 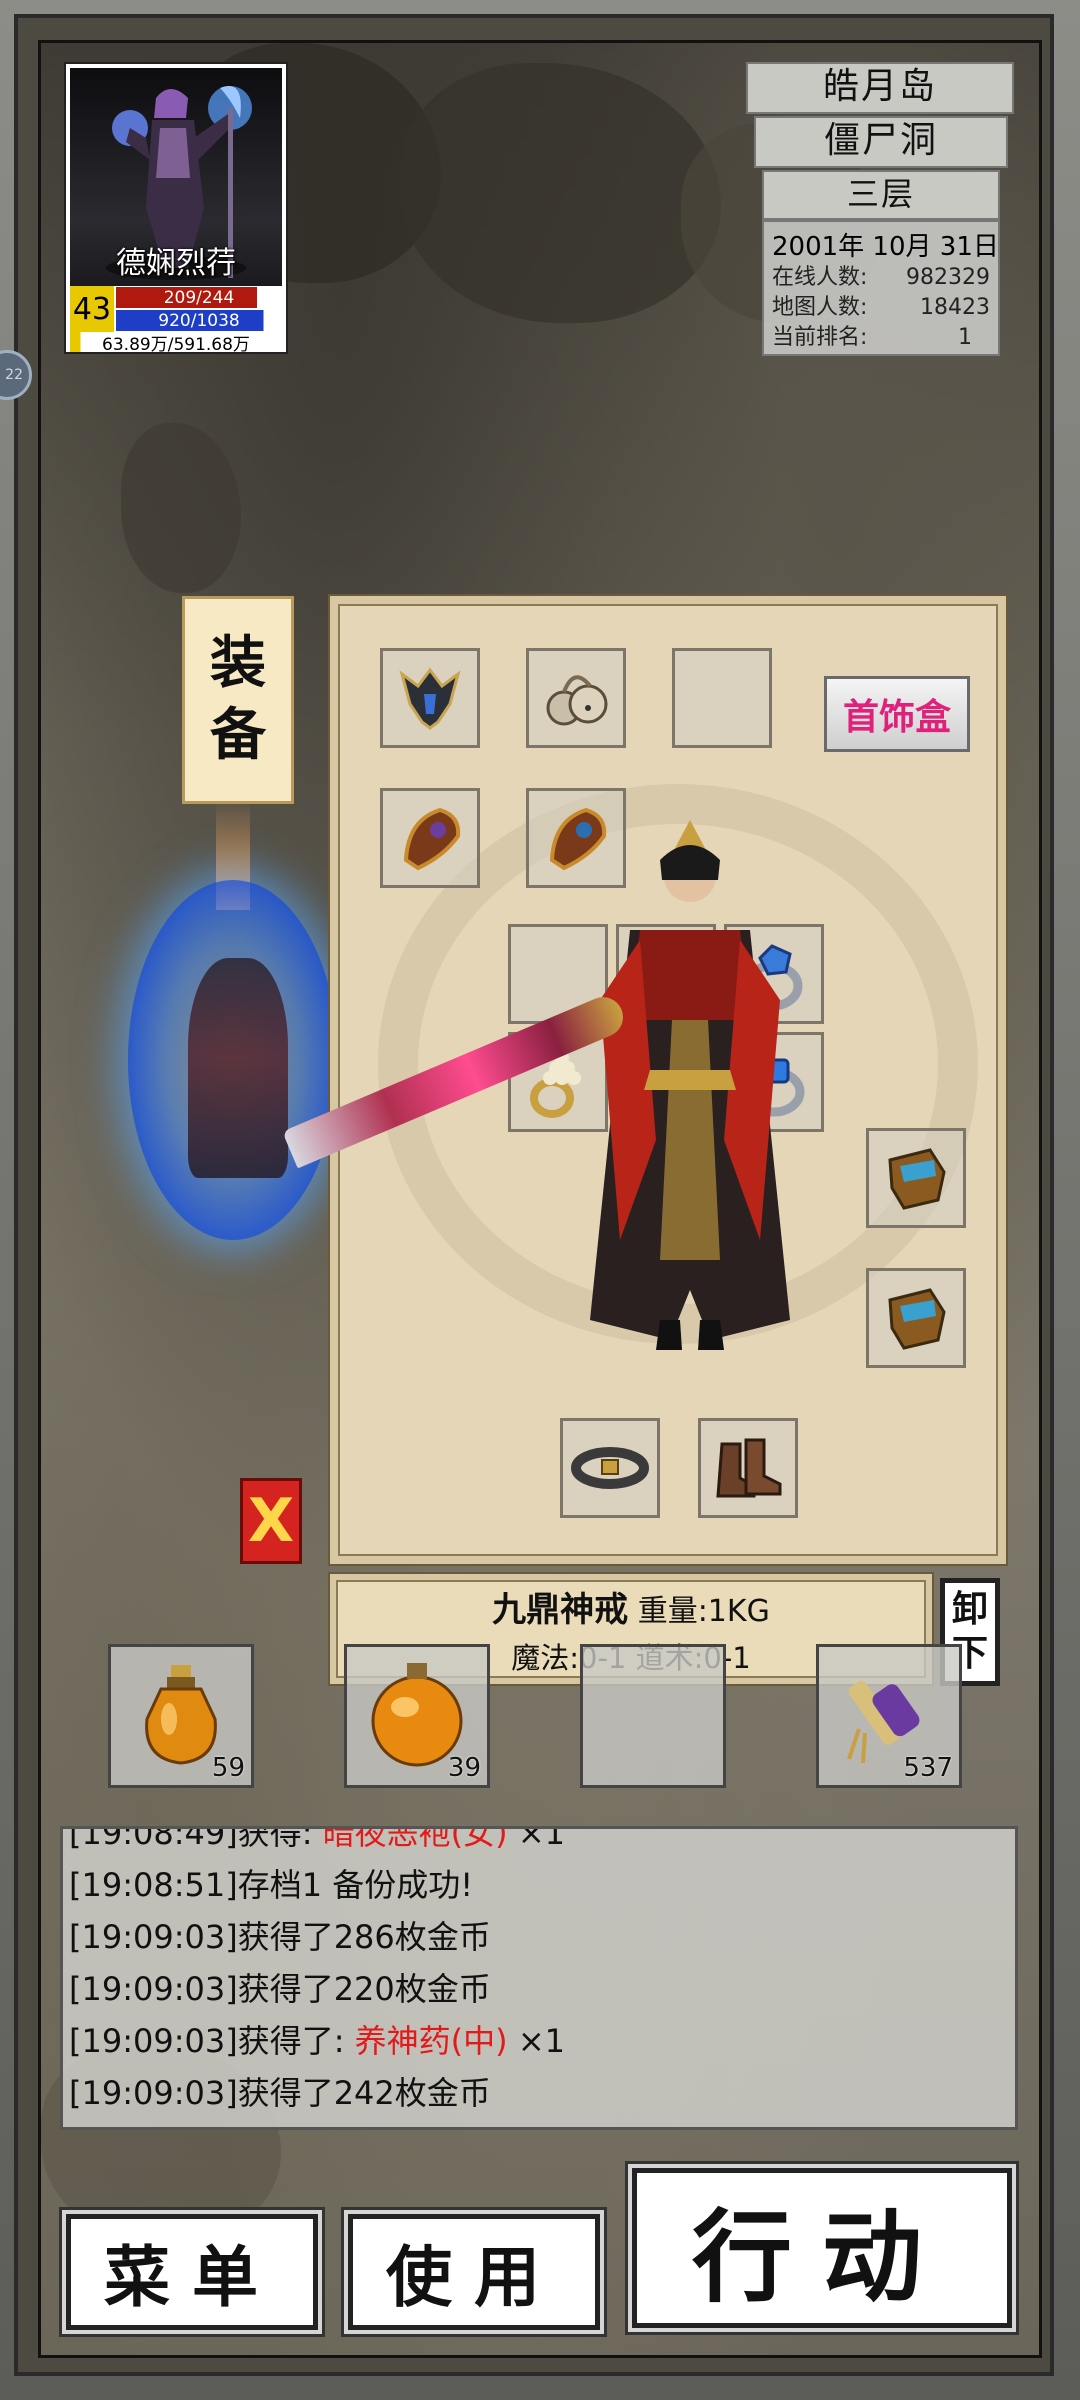 What do you see at coordinates (176, 177) in the screenshot?
I see `player-portrait: 德娴烈荇` at bounding box center [176, 177].